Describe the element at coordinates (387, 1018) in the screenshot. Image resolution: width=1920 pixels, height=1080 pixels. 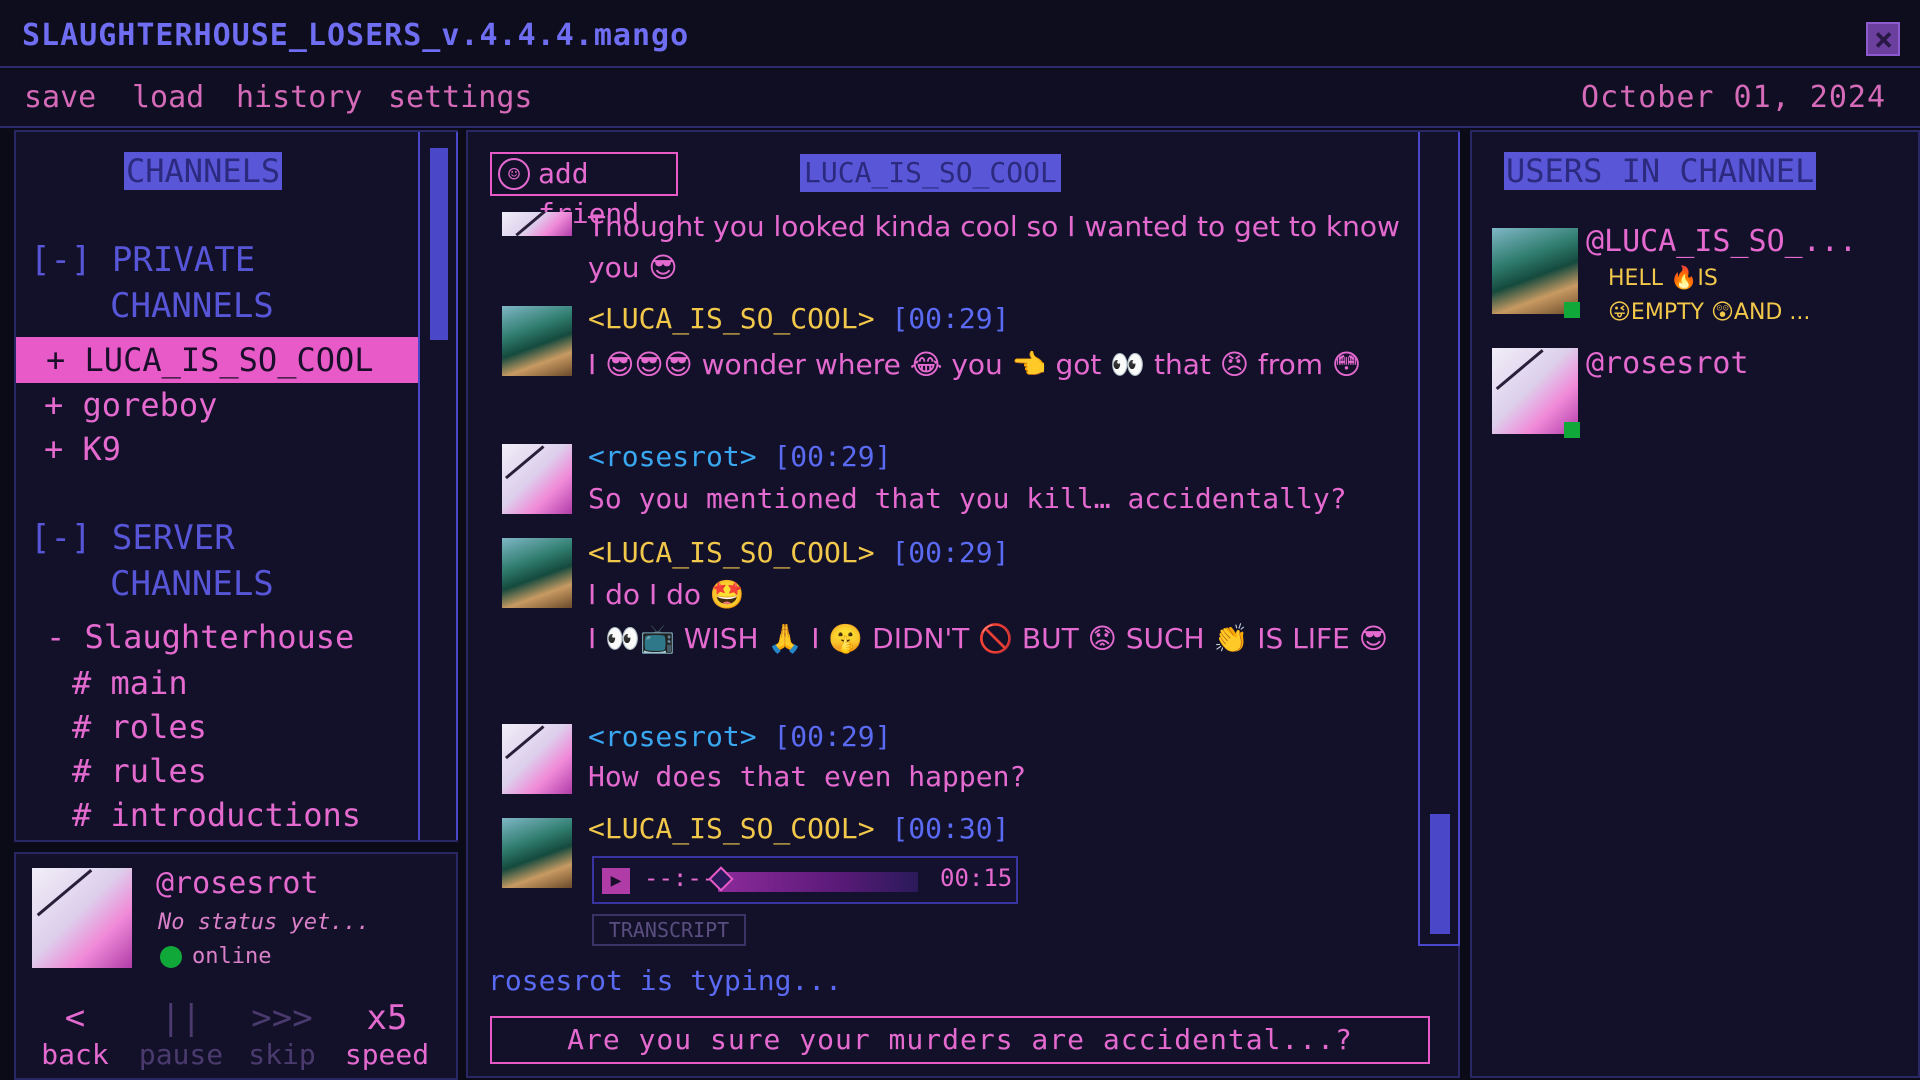
I see `speed-icon: x5` at that location.